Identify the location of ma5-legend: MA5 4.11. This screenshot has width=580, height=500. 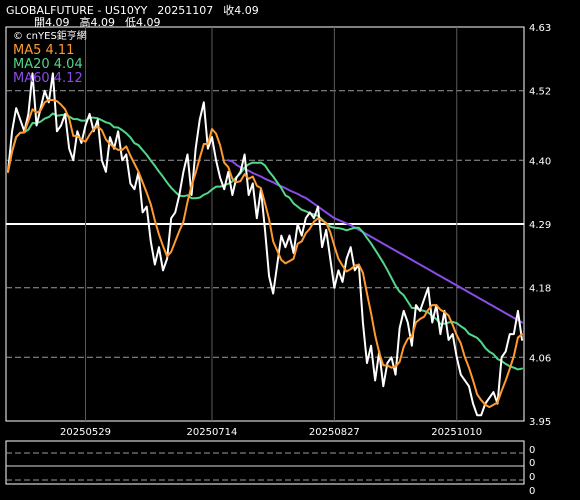
(44, 50).